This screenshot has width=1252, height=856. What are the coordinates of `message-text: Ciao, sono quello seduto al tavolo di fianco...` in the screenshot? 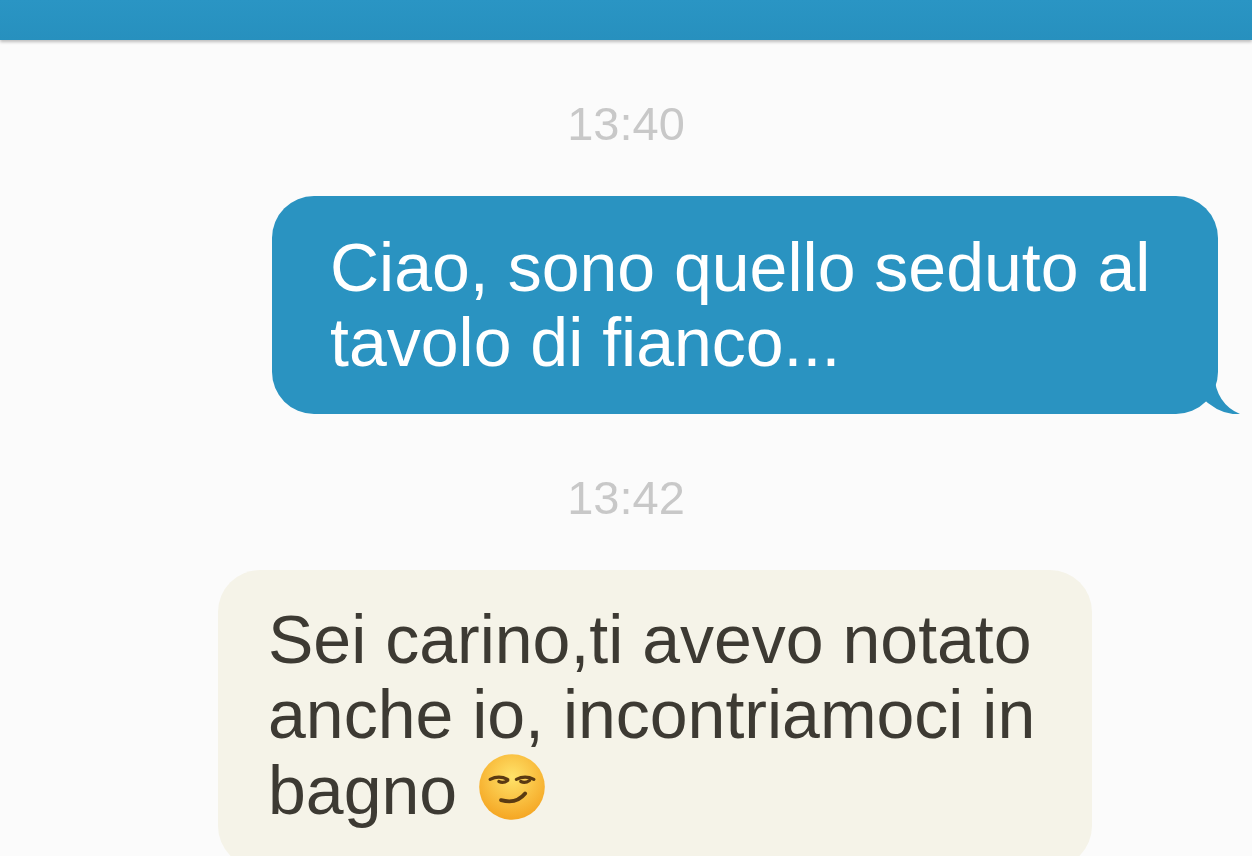 It's located at (740, 304).